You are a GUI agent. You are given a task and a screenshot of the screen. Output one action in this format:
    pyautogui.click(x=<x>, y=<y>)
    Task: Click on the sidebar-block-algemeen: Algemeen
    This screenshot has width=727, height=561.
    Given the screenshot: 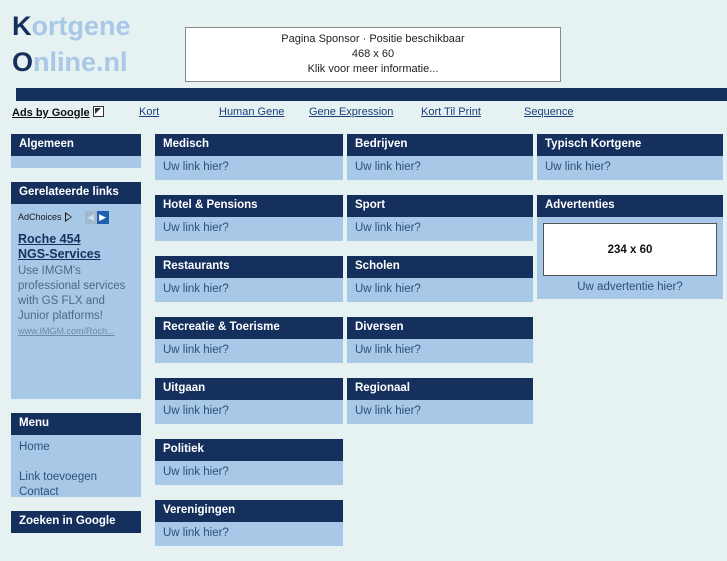 What is the action you would take?
    pyautogui.click(x=76, y=151)
    